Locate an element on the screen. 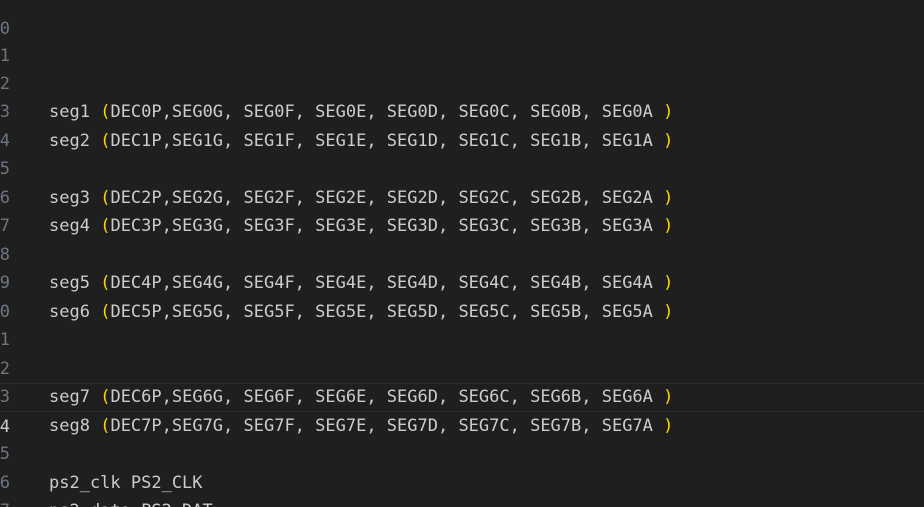 The height and width of the screenshot is (507, 924). line-number: 7 is located at coordinates (5, 502).